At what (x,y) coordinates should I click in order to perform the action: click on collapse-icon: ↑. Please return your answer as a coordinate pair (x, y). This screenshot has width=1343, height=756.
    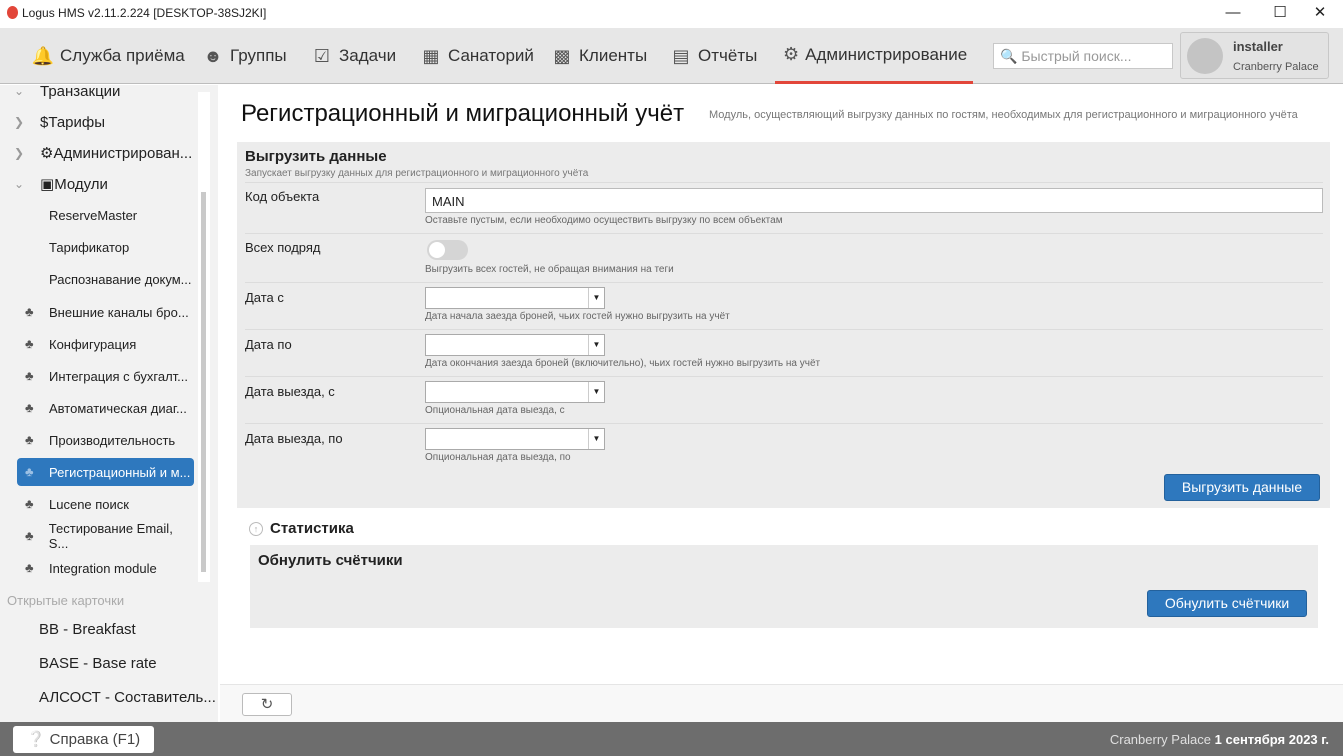
    Looking at the image, I should click on (256, 529).